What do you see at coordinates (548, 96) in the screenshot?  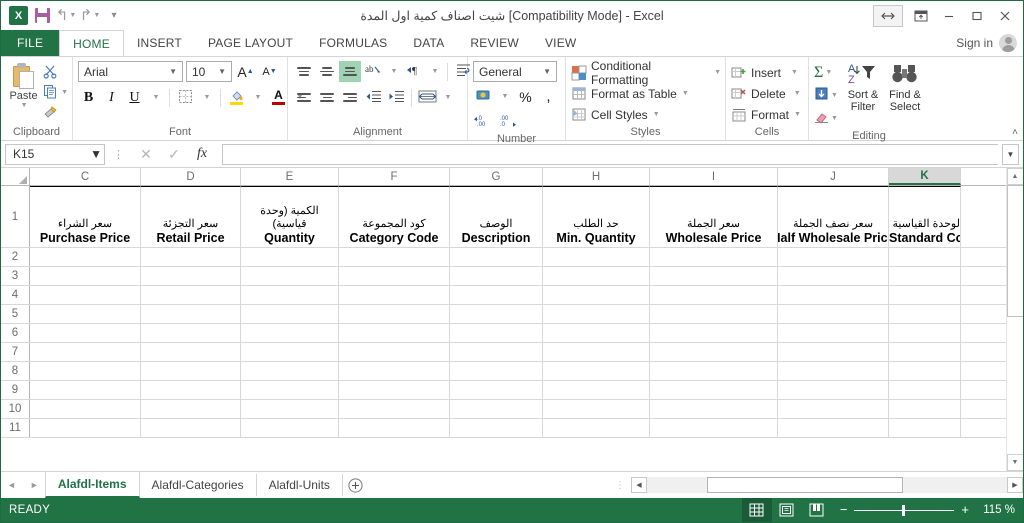 I see `comma-style-button: ,` at bounding box center [548, 96].